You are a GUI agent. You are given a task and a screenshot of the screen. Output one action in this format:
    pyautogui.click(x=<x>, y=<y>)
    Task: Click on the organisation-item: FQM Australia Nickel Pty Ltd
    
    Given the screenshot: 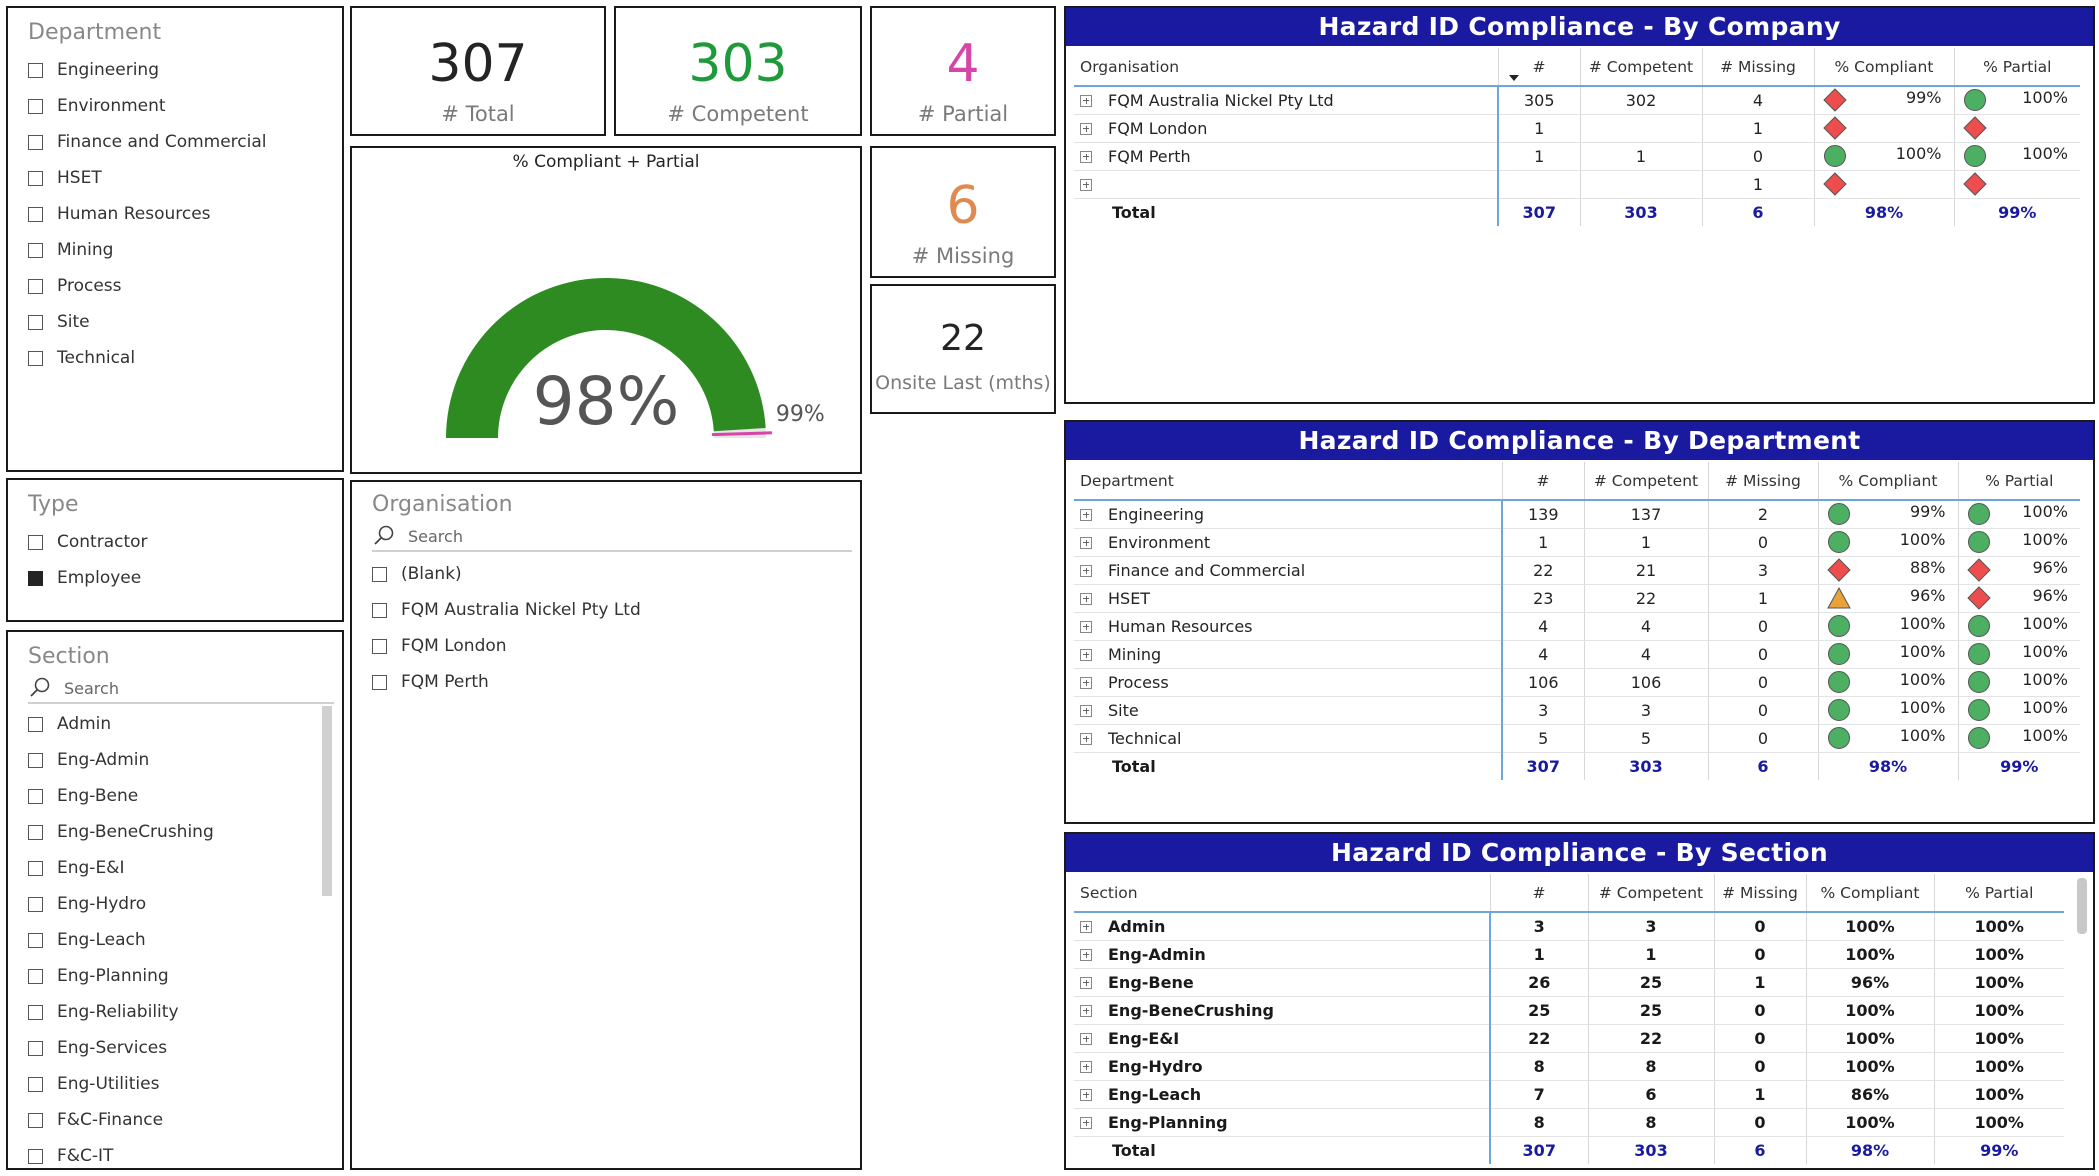 What is the action you would take?
    pyautogui.click(x=608, y=610)
    